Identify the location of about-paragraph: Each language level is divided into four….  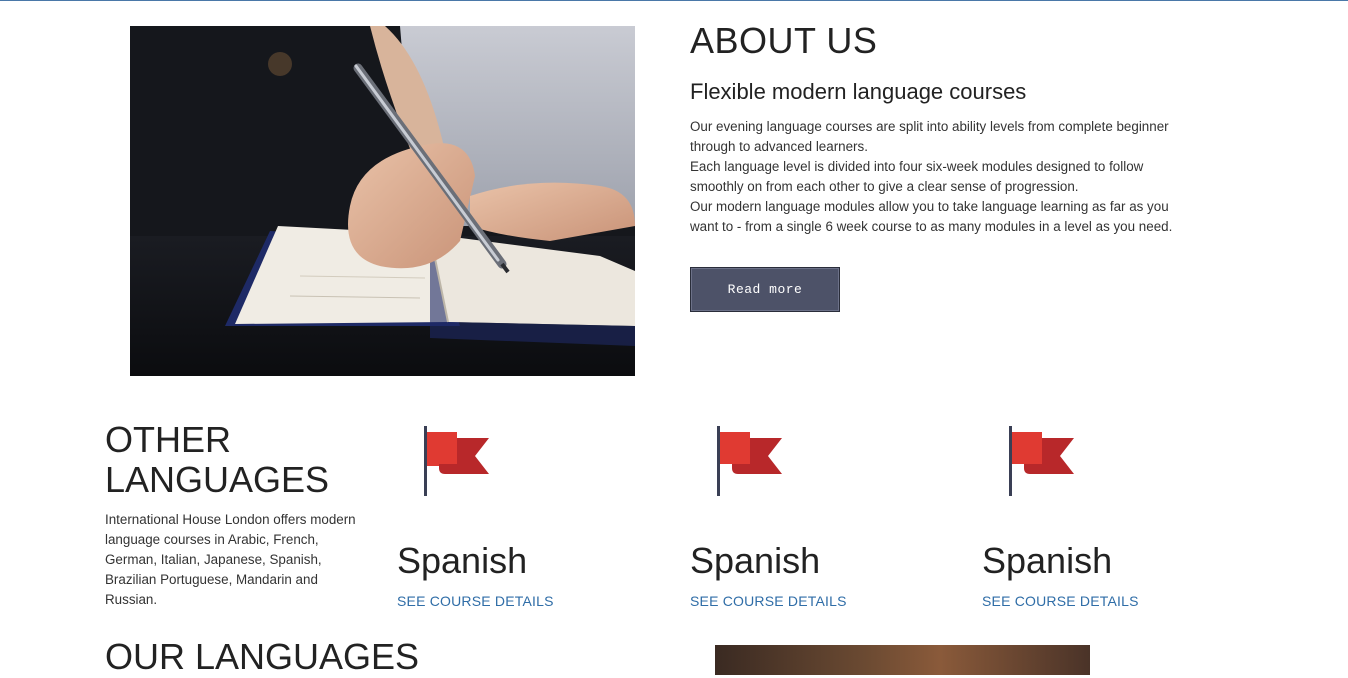
(917, 176).